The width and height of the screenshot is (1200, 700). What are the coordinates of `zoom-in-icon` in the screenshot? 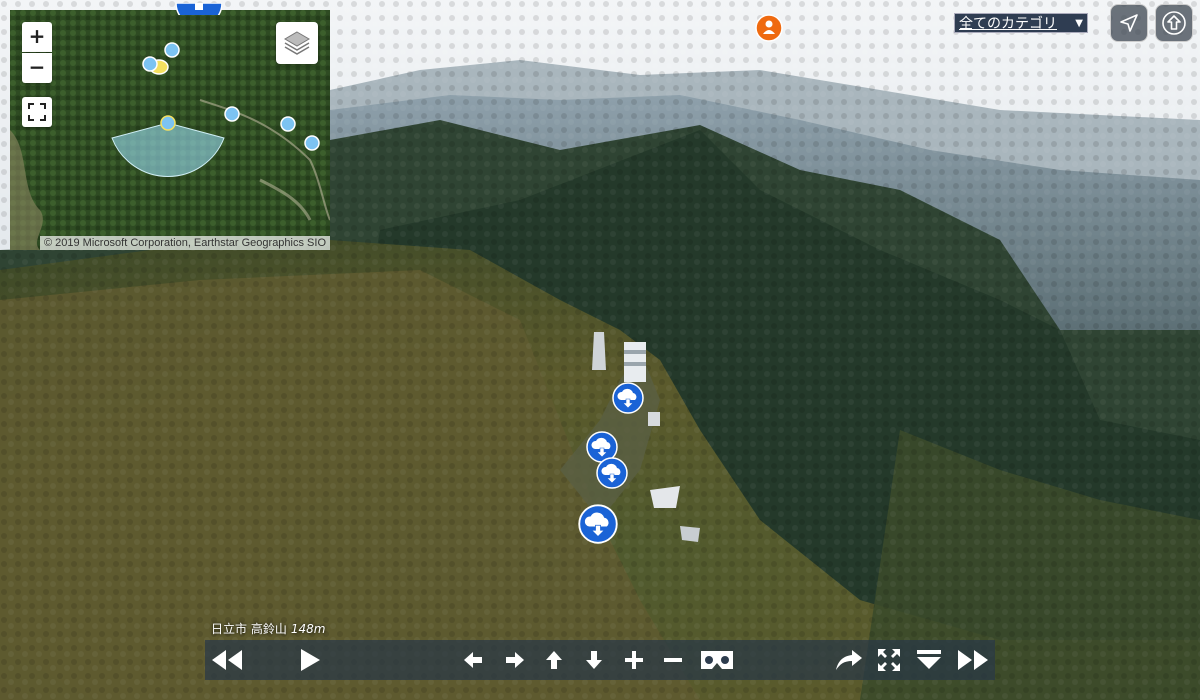 It's located at (634, 660).